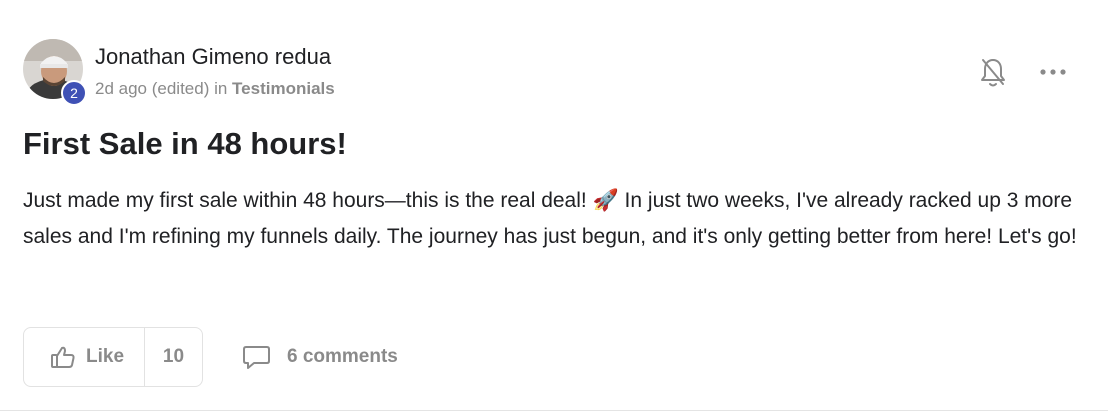 Image resolution: width=1108 pixels, height=416 pixels. What do you see at coordinates (164, 88) in the screenshot?
I see `post-time: 2d ago (edited) in` at bounding box center [164, 88].